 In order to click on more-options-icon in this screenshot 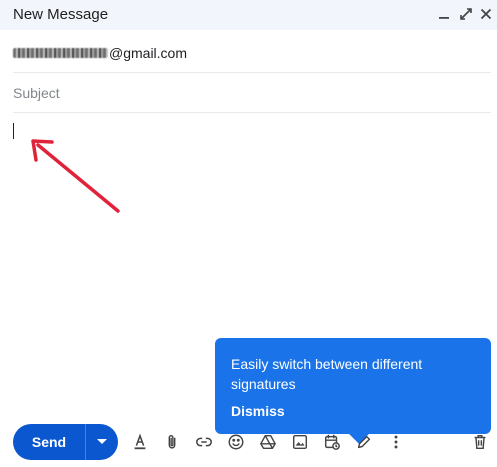, I will do `click(396, 442)`.